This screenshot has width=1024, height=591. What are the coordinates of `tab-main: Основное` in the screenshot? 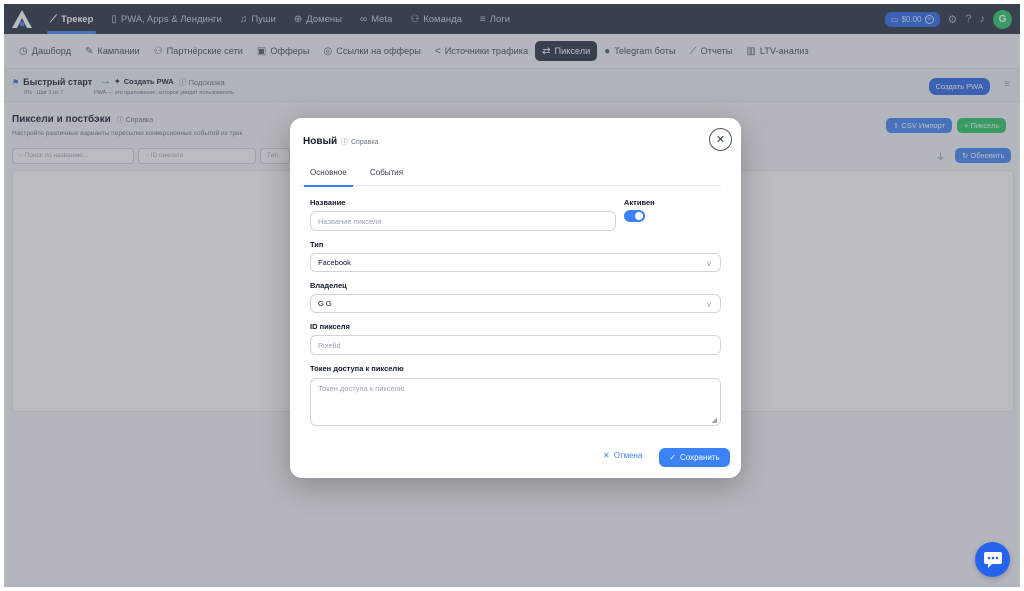 It's located at (328, 177).